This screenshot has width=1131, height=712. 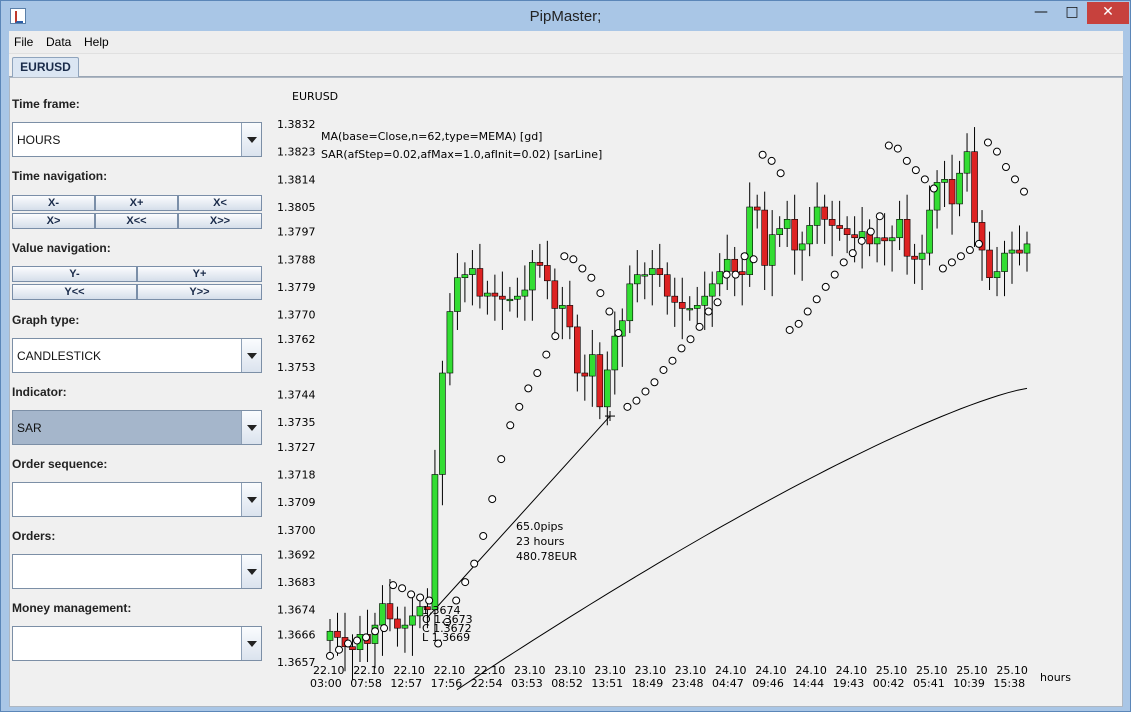 I want to click on orders-combo, so click(x=137, y=571).